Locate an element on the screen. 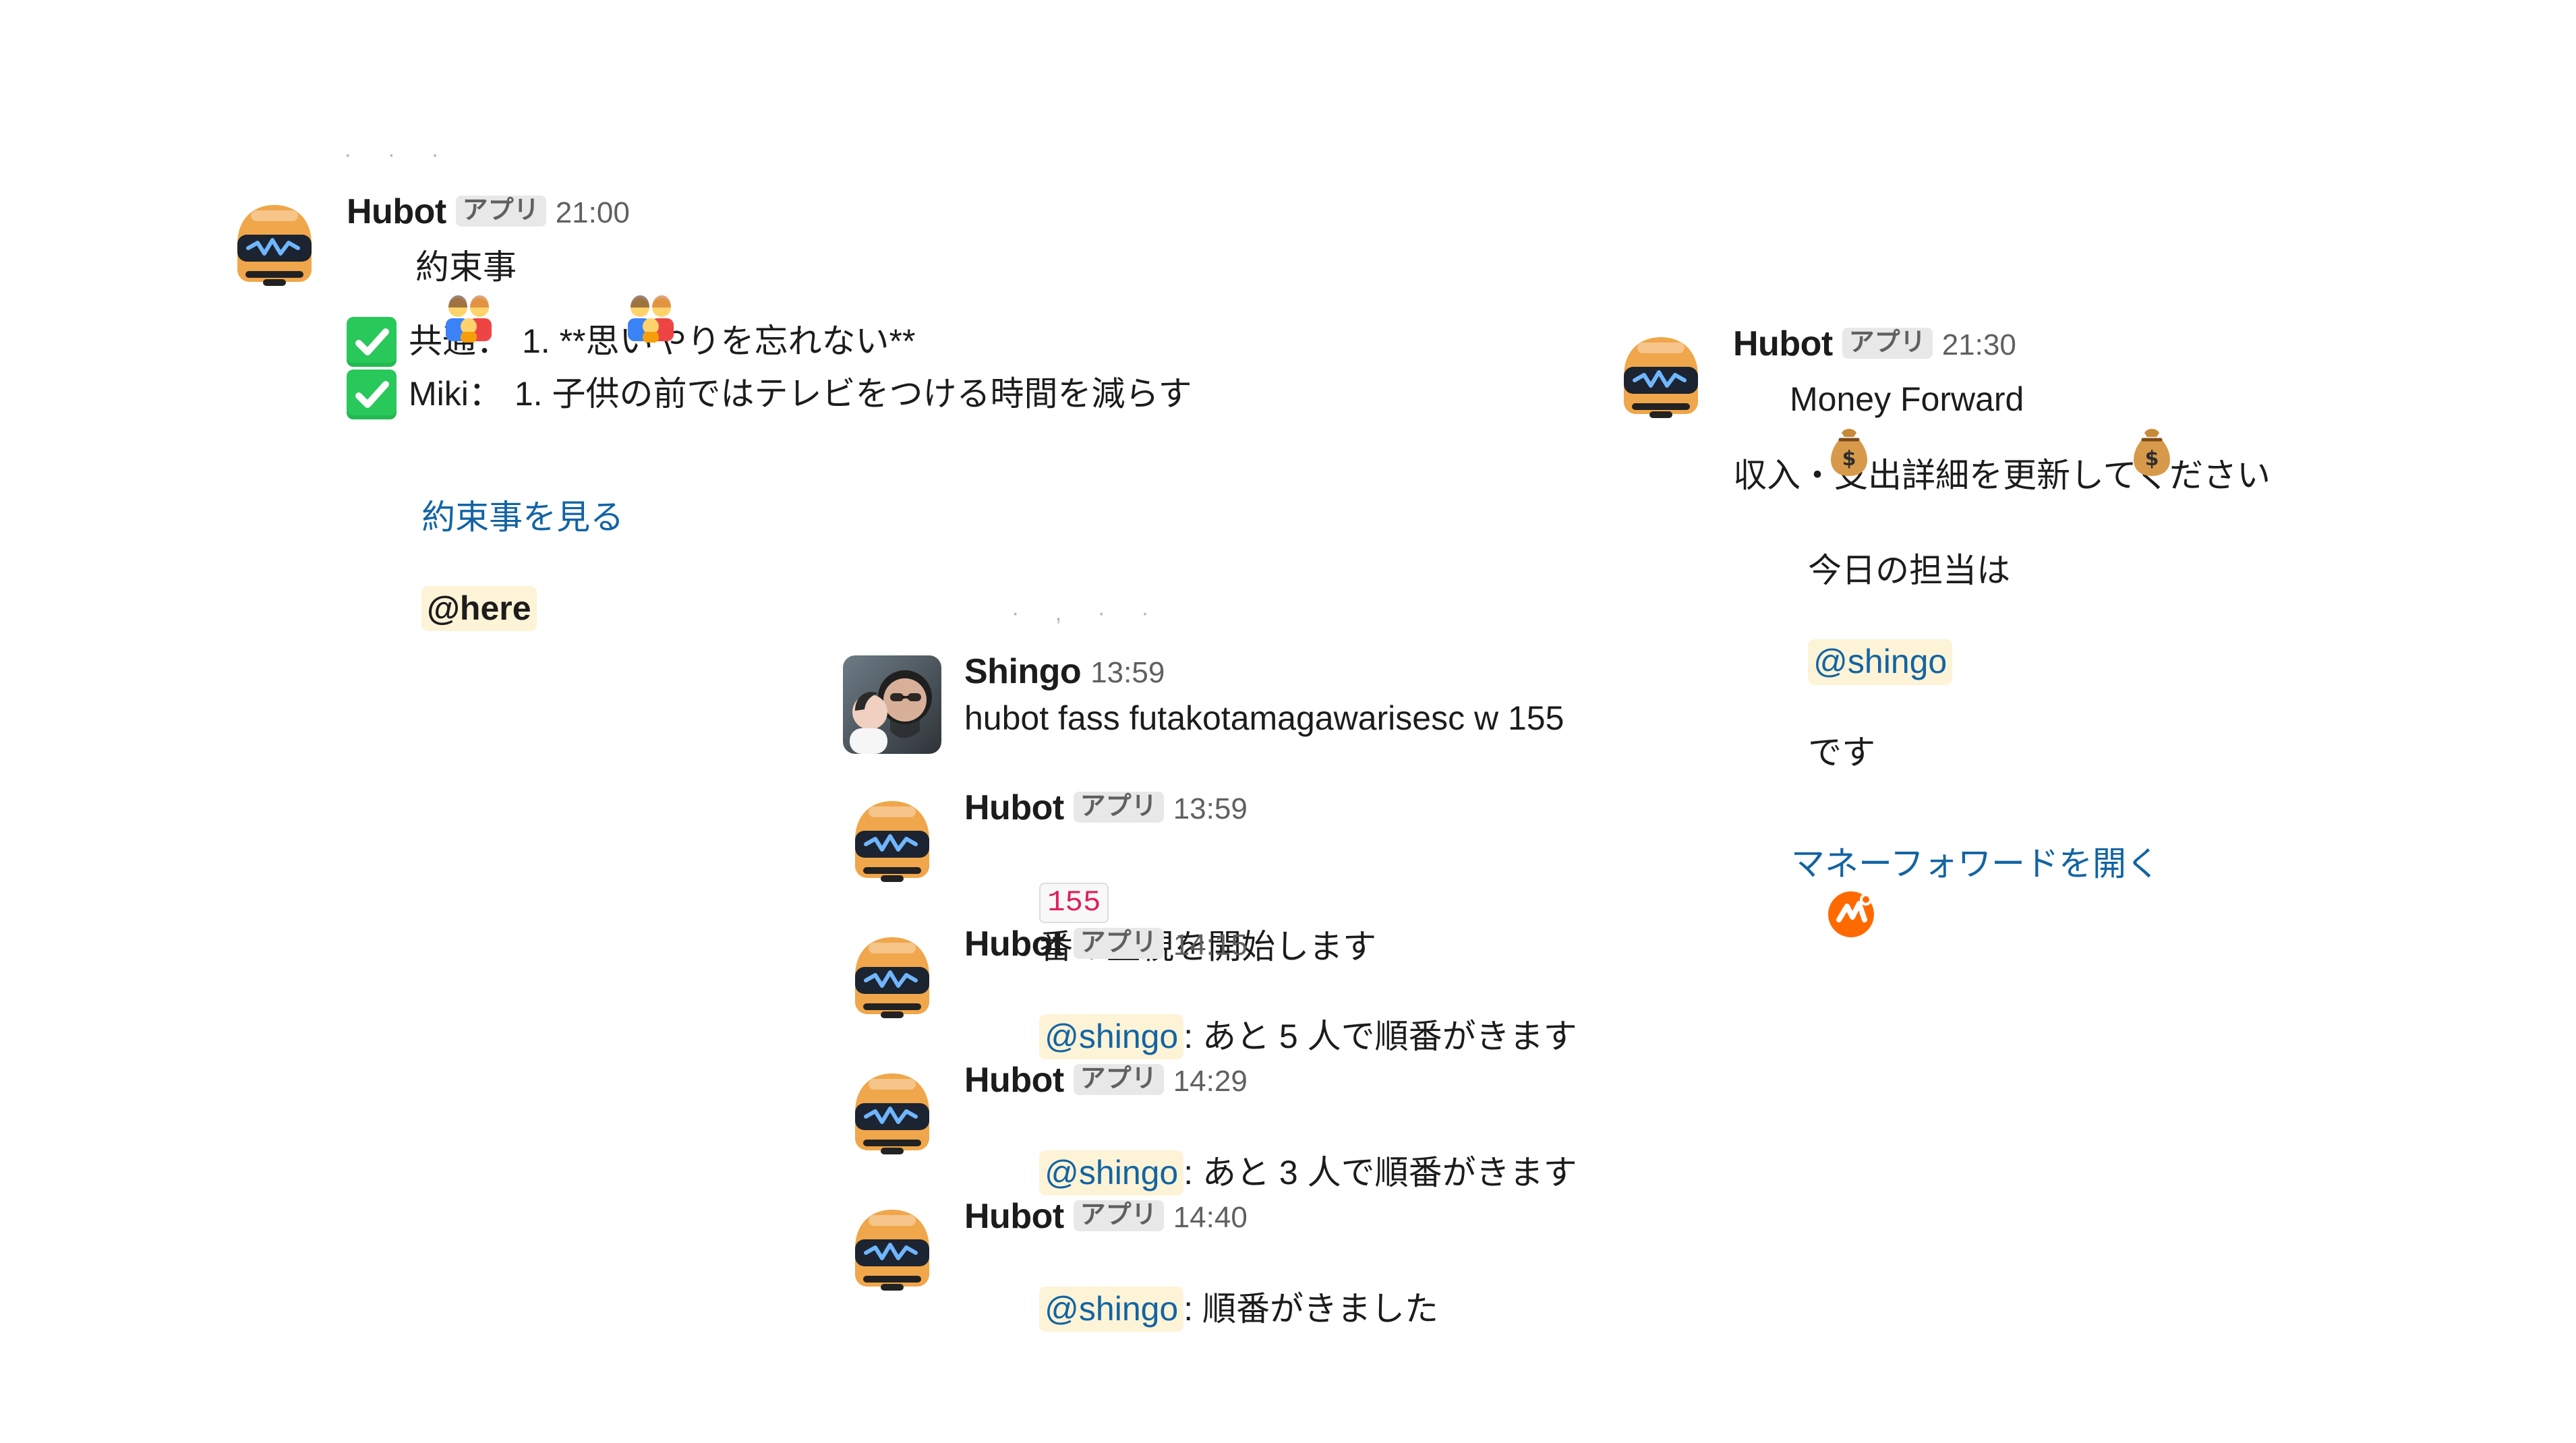 The height and width of the screenshot is (1443, 2576). message-time: 14:29 is located at coordinates (1210, 1081).